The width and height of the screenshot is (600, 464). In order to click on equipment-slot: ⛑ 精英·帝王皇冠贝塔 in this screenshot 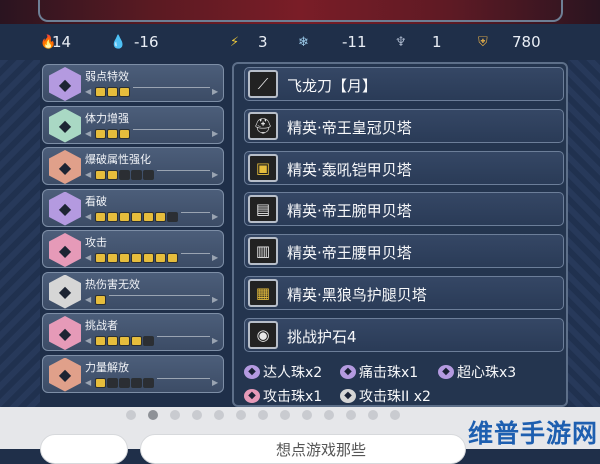, I will do `click(404, 125)`.